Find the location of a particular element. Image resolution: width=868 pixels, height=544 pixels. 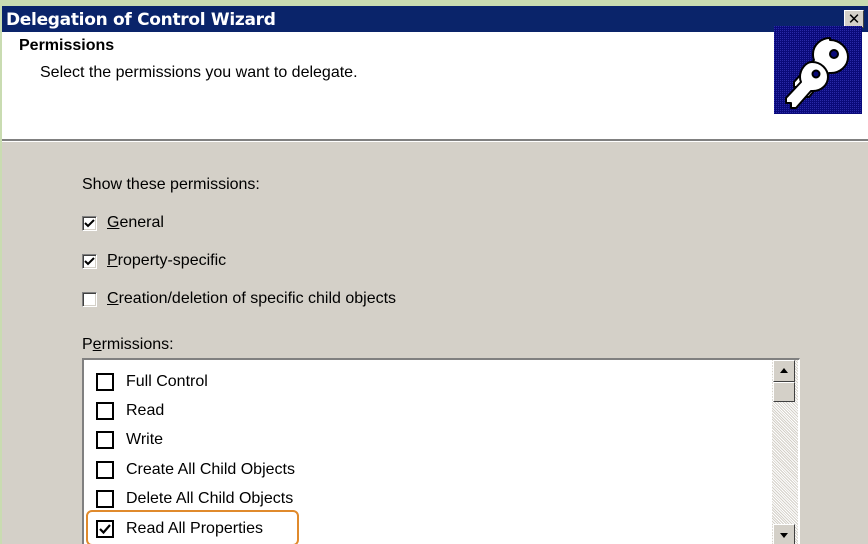

scroll-up-button is located at coordinates (784, 371).